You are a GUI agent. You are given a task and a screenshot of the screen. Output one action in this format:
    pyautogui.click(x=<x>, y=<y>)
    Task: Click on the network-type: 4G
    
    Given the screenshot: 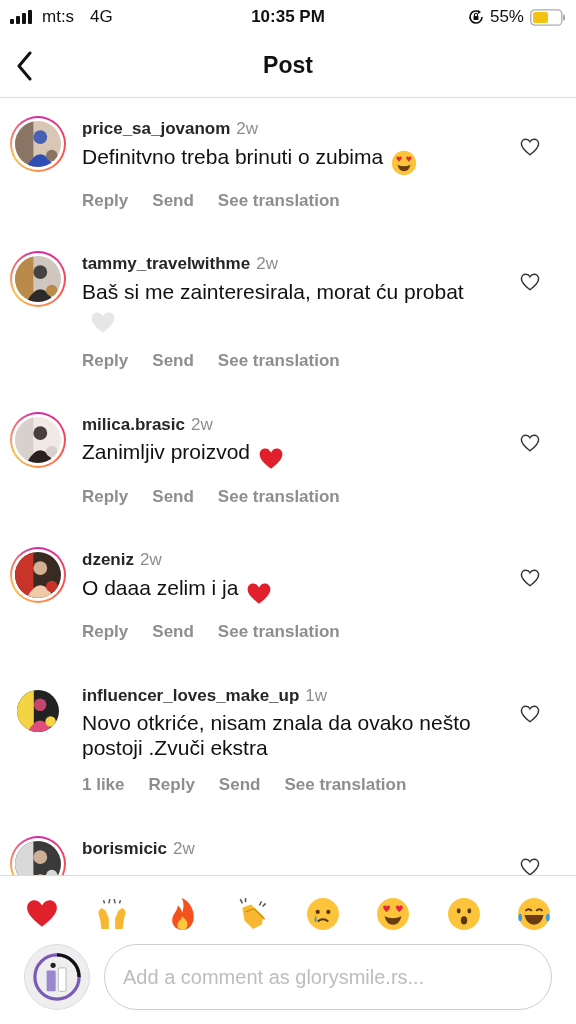 What is the action you would take?
    pyautogui.click(x=101, y=17)
    